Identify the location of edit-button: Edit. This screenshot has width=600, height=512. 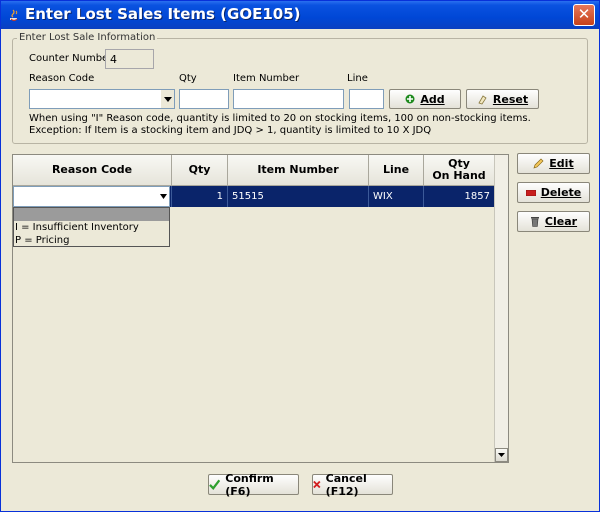
(553, 163).